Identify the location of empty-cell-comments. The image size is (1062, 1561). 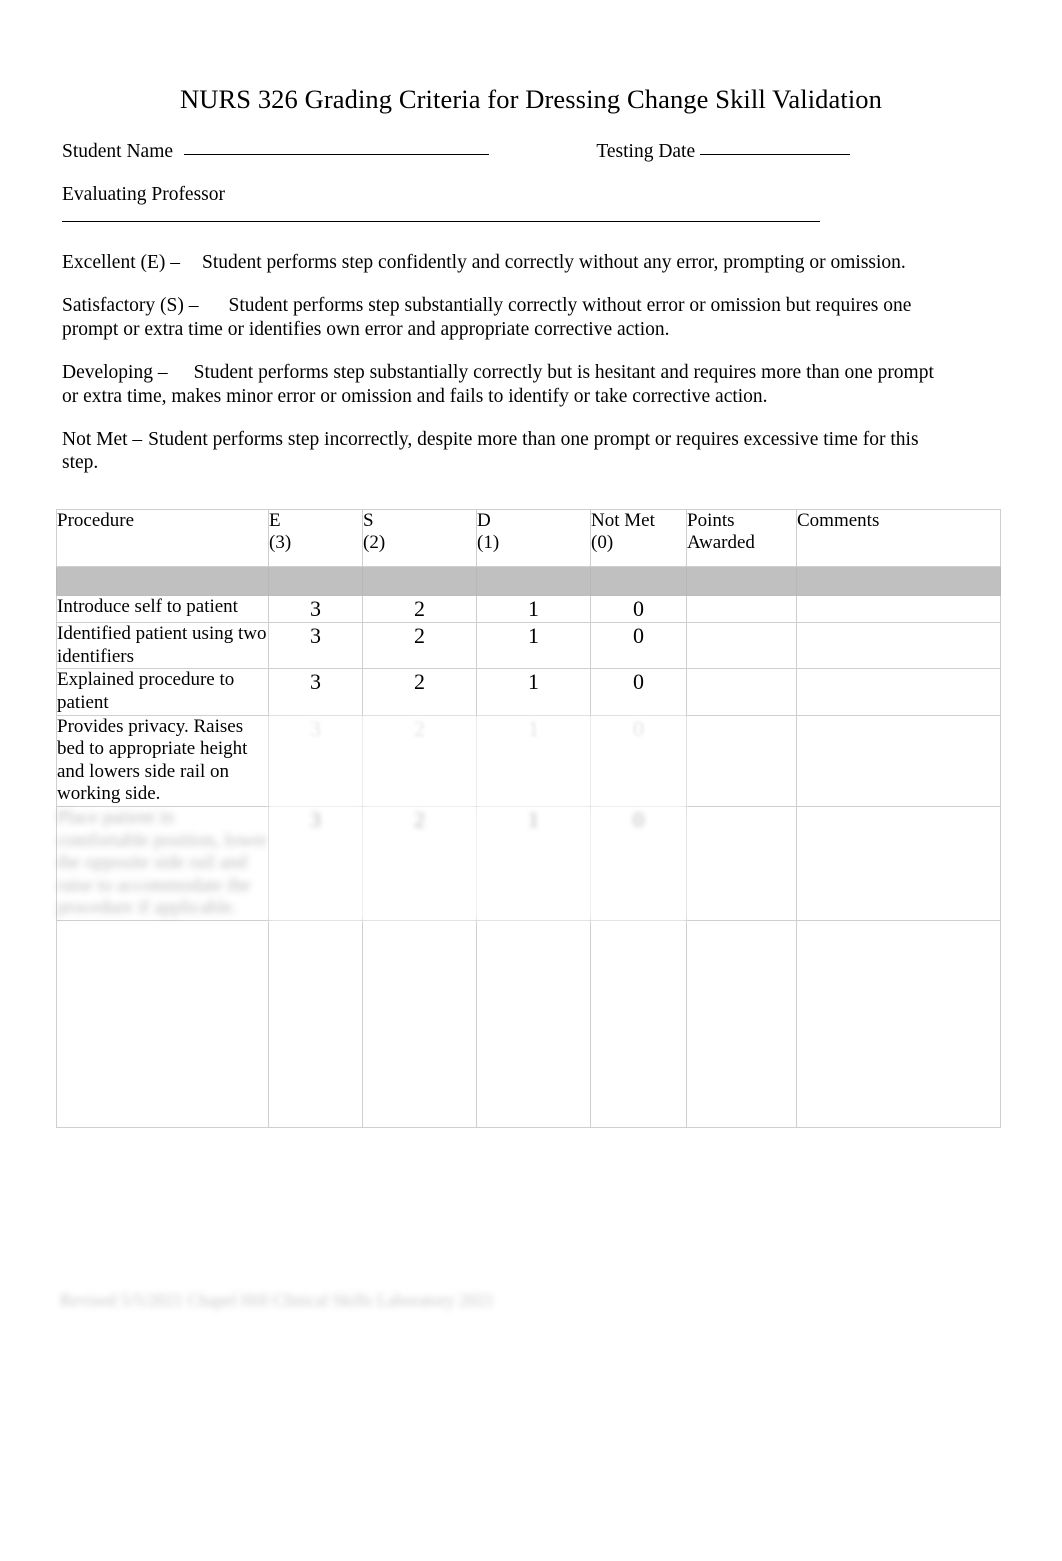
(898, 1024).